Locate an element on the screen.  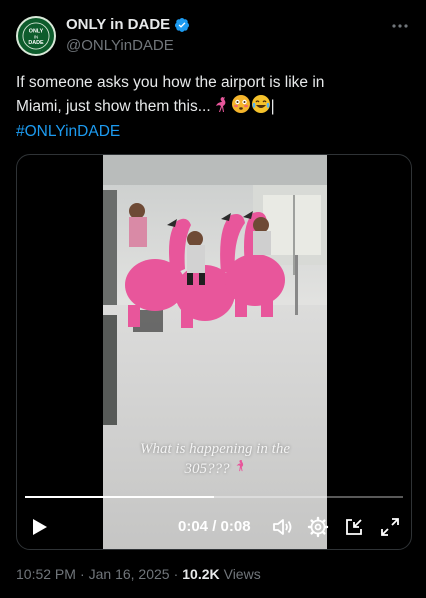
settings-button is located at coordinates (318, 527).